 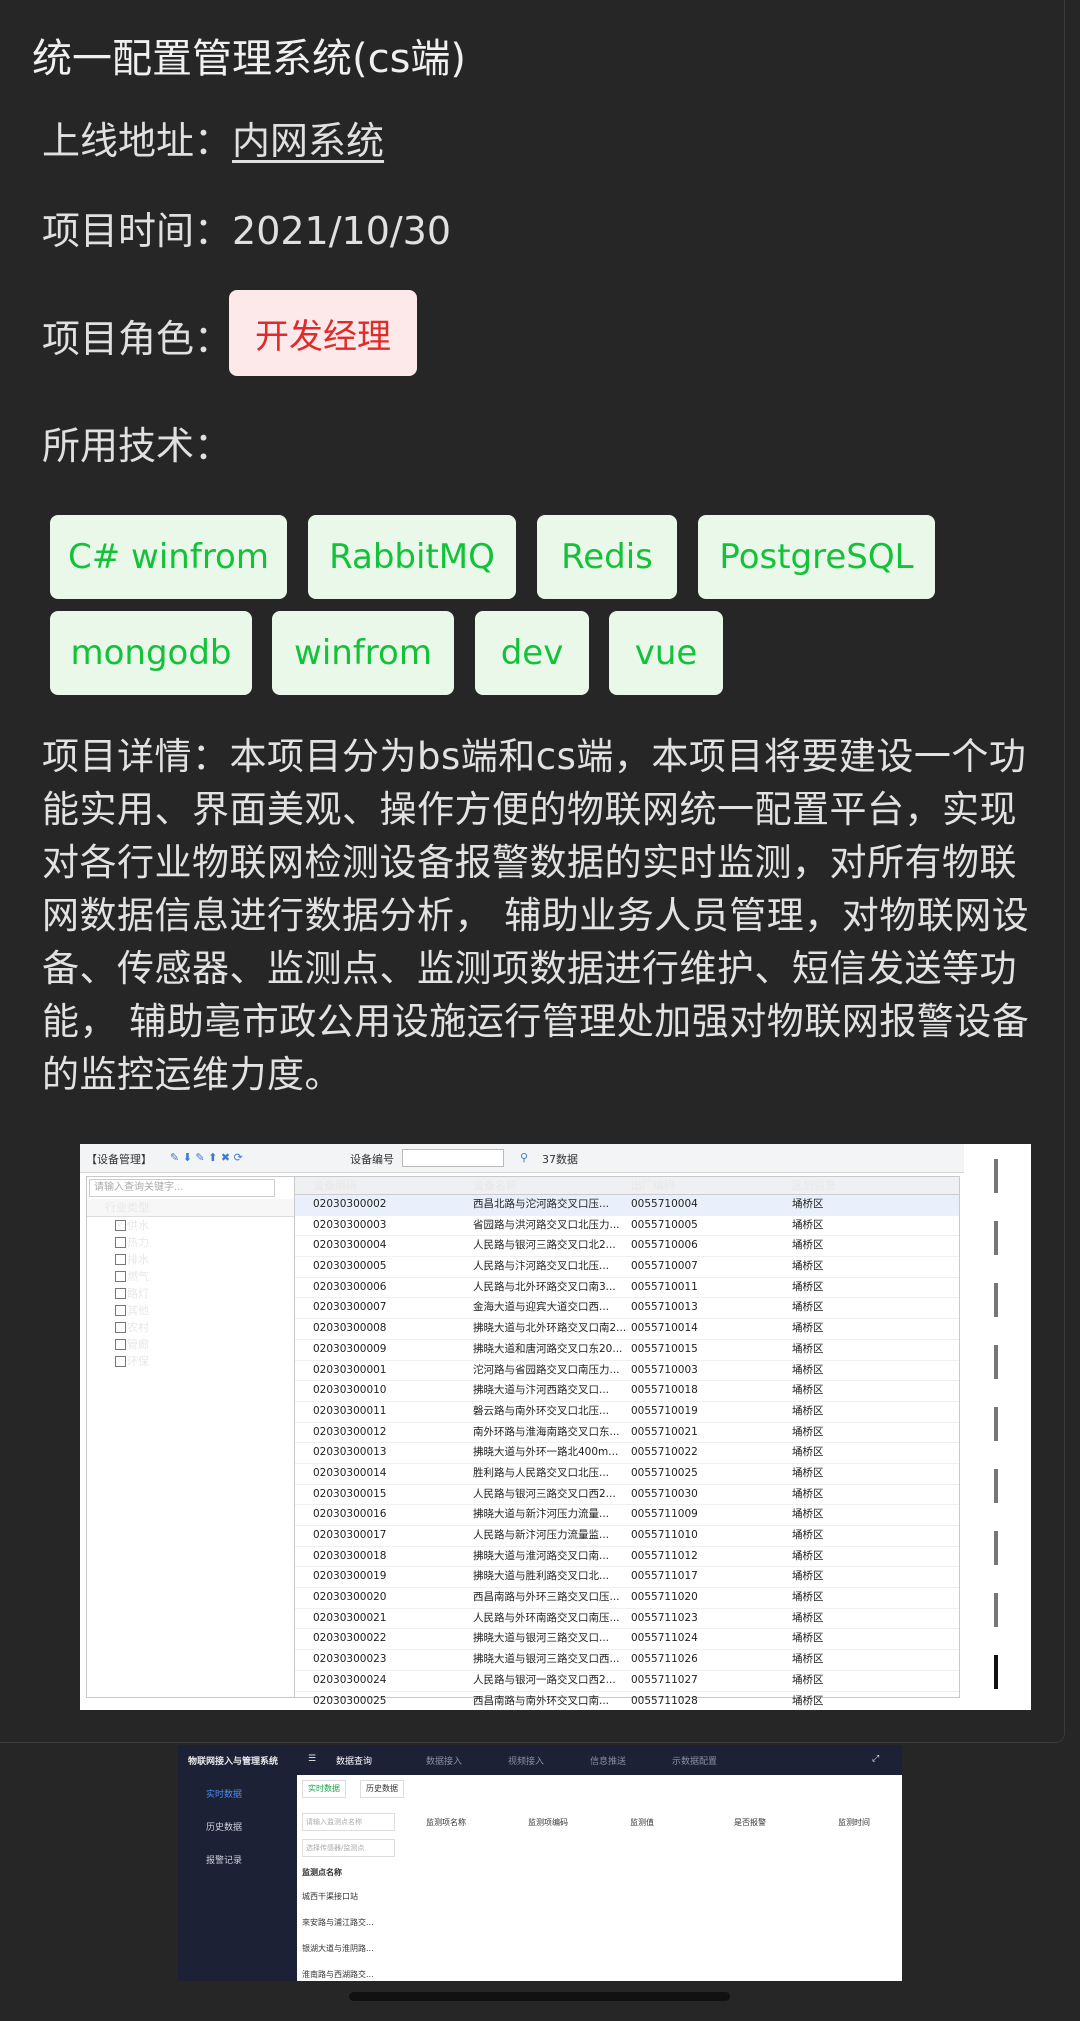 What do you see at coordinates (350, 1493) in the screenshot?
I see `table-cell: 02030300015` at bounding box center [350, 1493].